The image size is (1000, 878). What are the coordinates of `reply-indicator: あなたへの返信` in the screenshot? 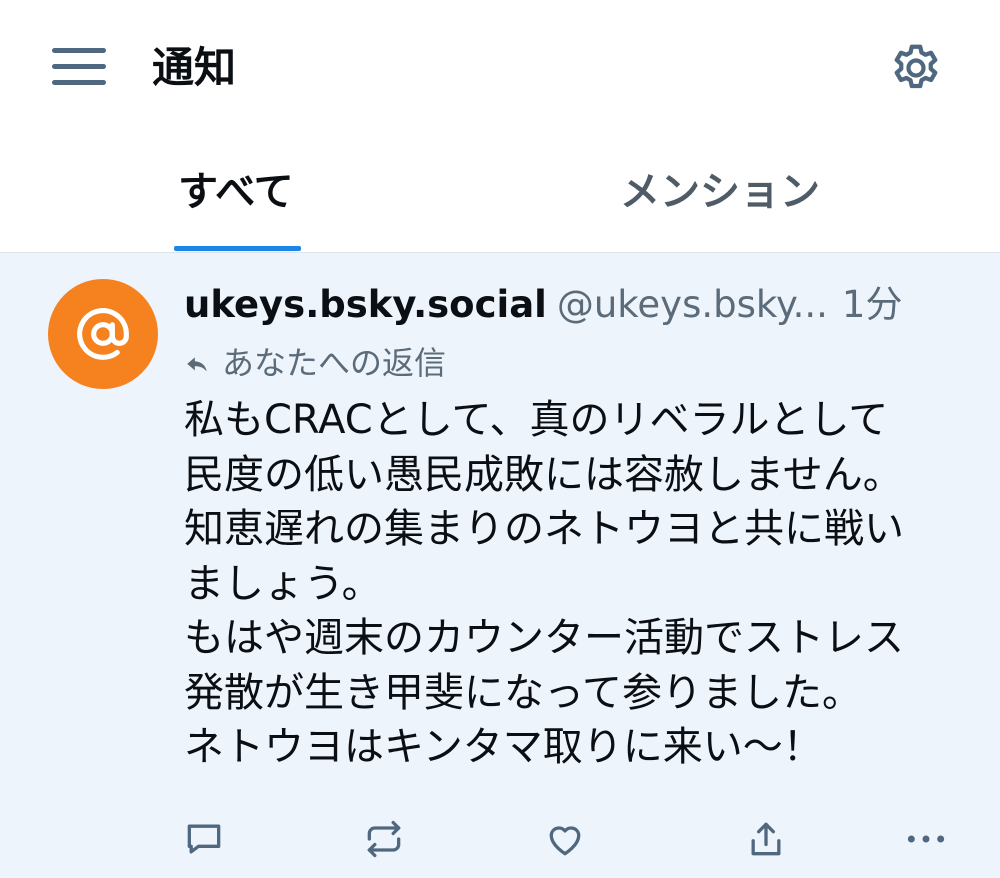 It's located at (315, 363).